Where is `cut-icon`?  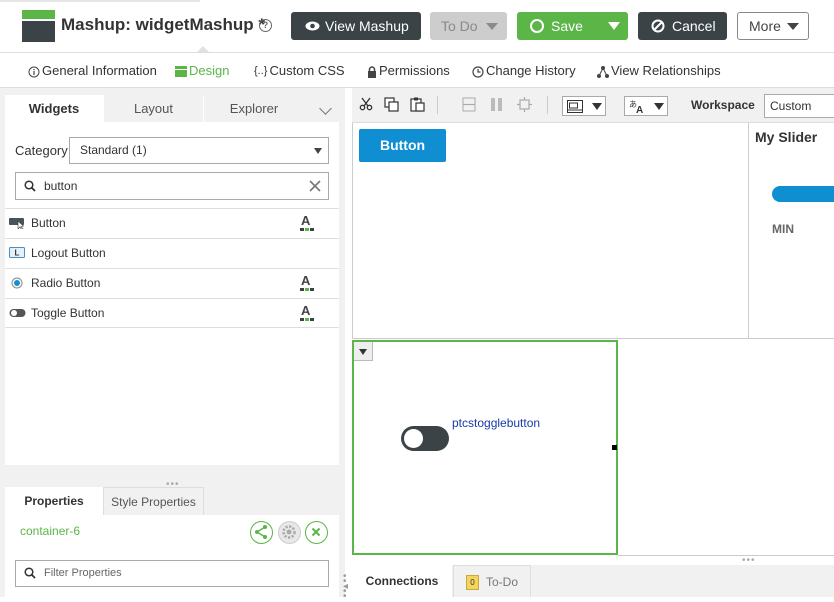 cut-icon is located at coordinates (366, 104).